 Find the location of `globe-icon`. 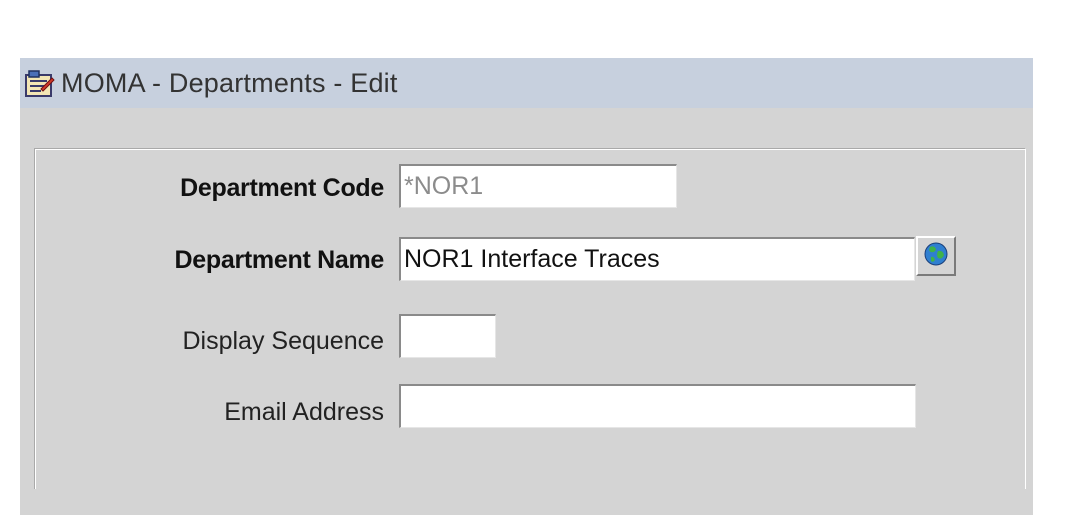

globe-icon is located at coordinates (936, 256).